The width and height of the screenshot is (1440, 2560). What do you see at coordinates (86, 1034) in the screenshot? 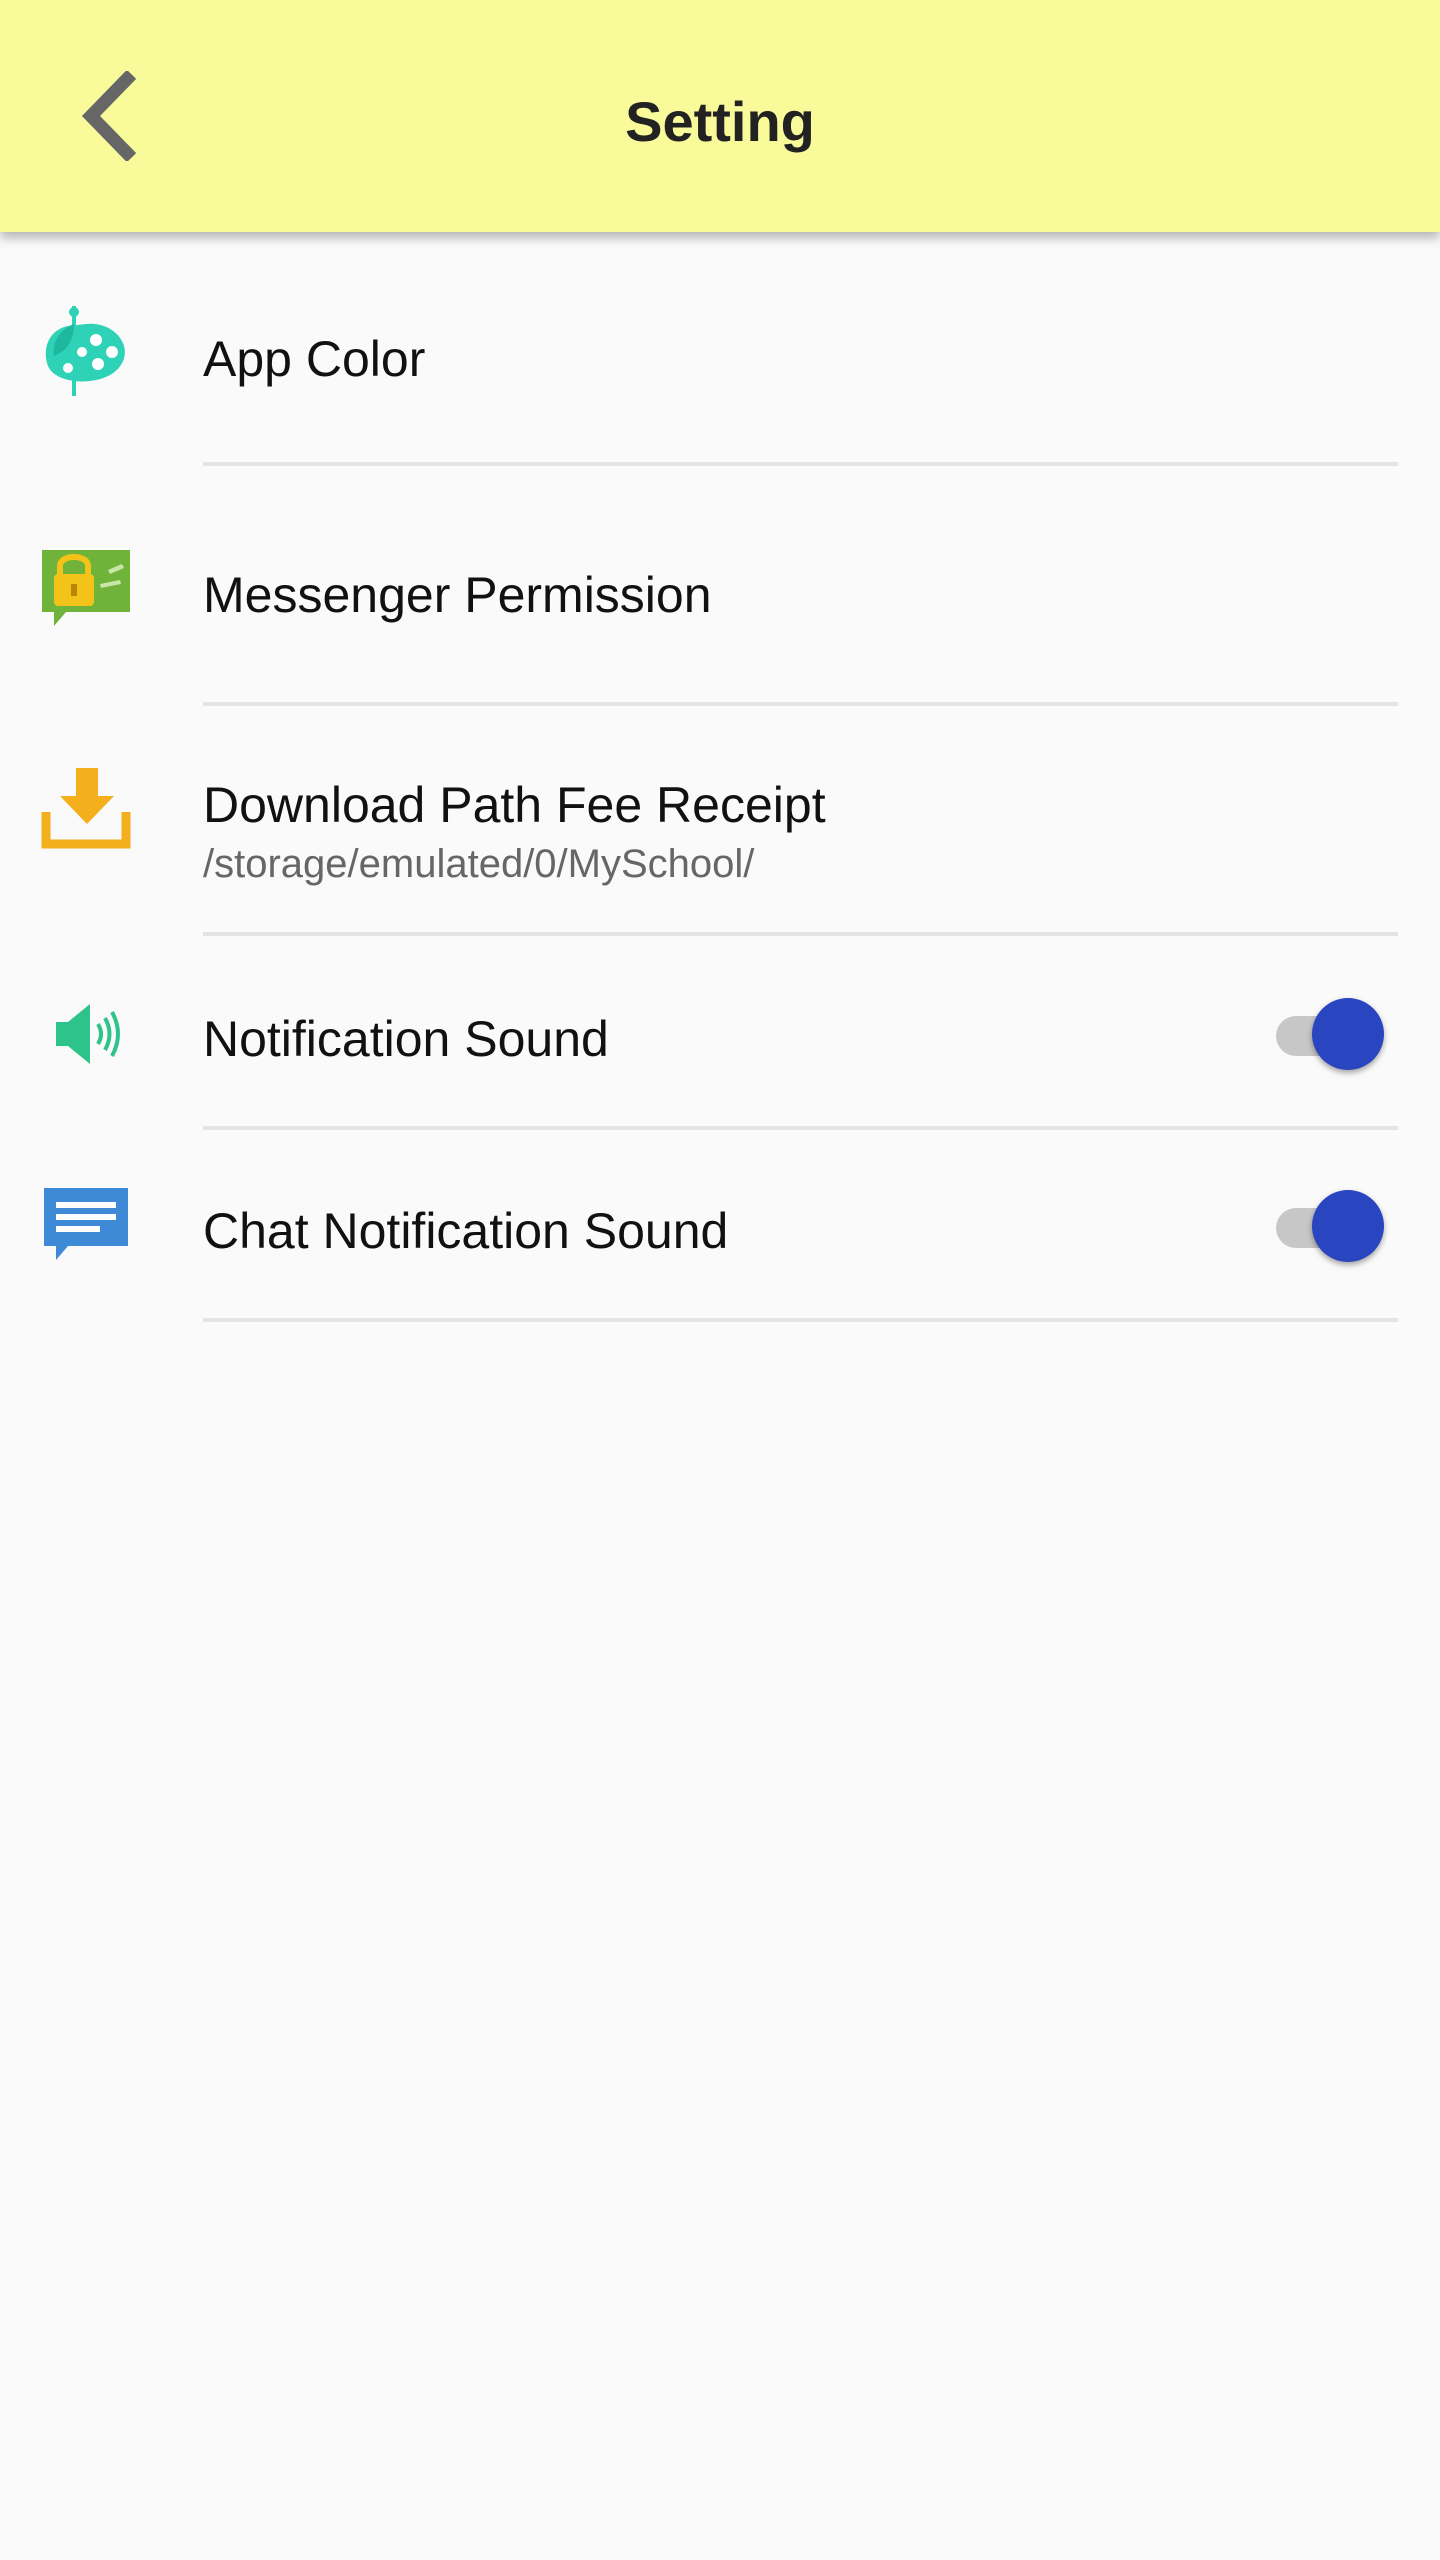
I see `speaker-icon` at bounding box center [86, 1034].